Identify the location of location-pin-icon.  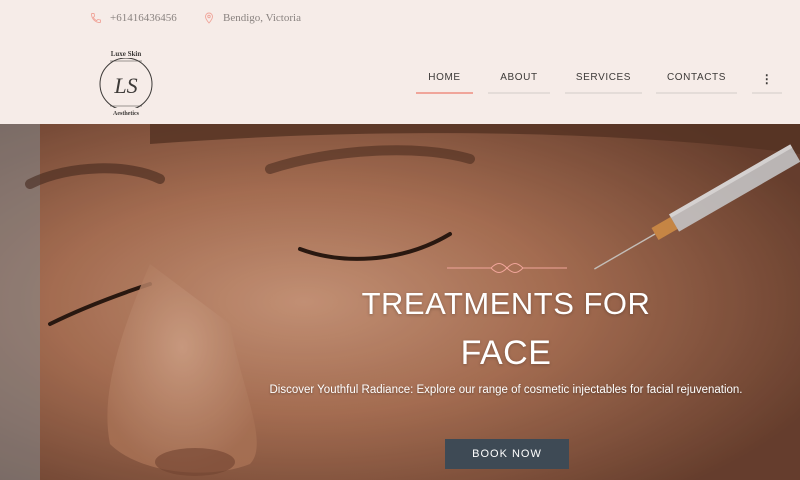
(209, 18).